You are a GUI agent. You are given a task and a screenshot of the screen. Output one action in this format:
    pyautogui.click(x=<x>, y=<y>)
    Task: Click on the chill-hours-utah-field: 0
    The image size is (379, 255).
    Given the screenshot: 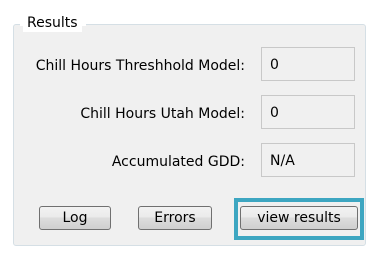 What is the action you would take?
    pyautogui.click(x=308, y=112)
    